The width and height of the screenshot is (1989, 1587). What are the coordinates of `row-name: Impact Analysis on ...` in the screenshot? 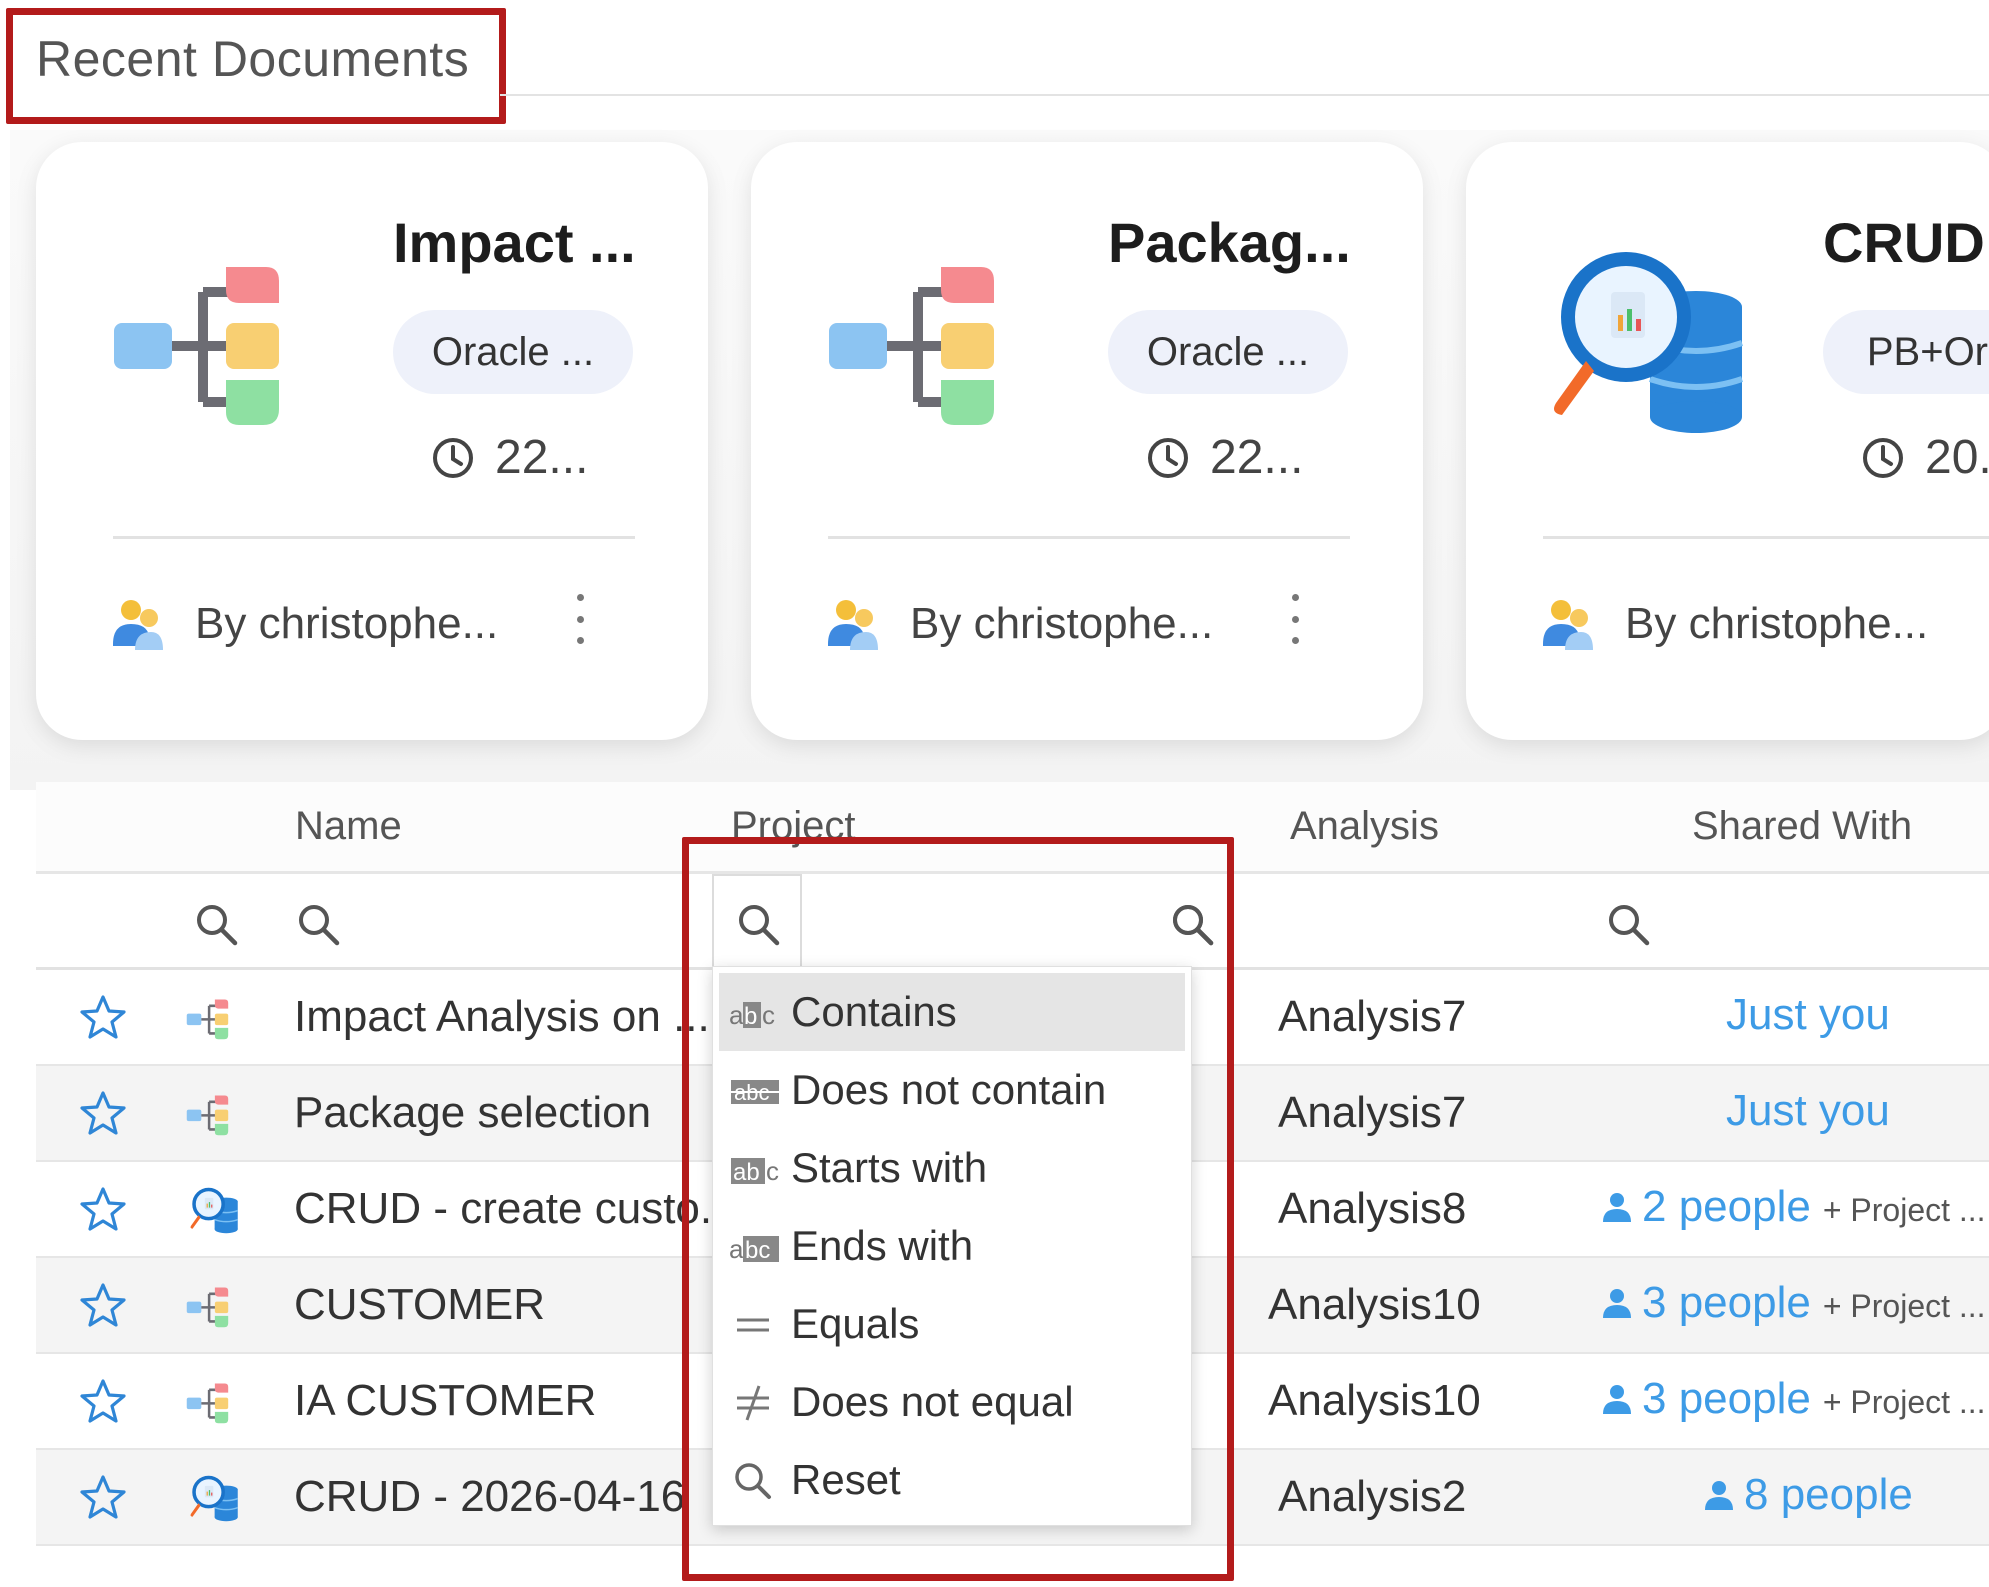 It's located at (502, 1017).